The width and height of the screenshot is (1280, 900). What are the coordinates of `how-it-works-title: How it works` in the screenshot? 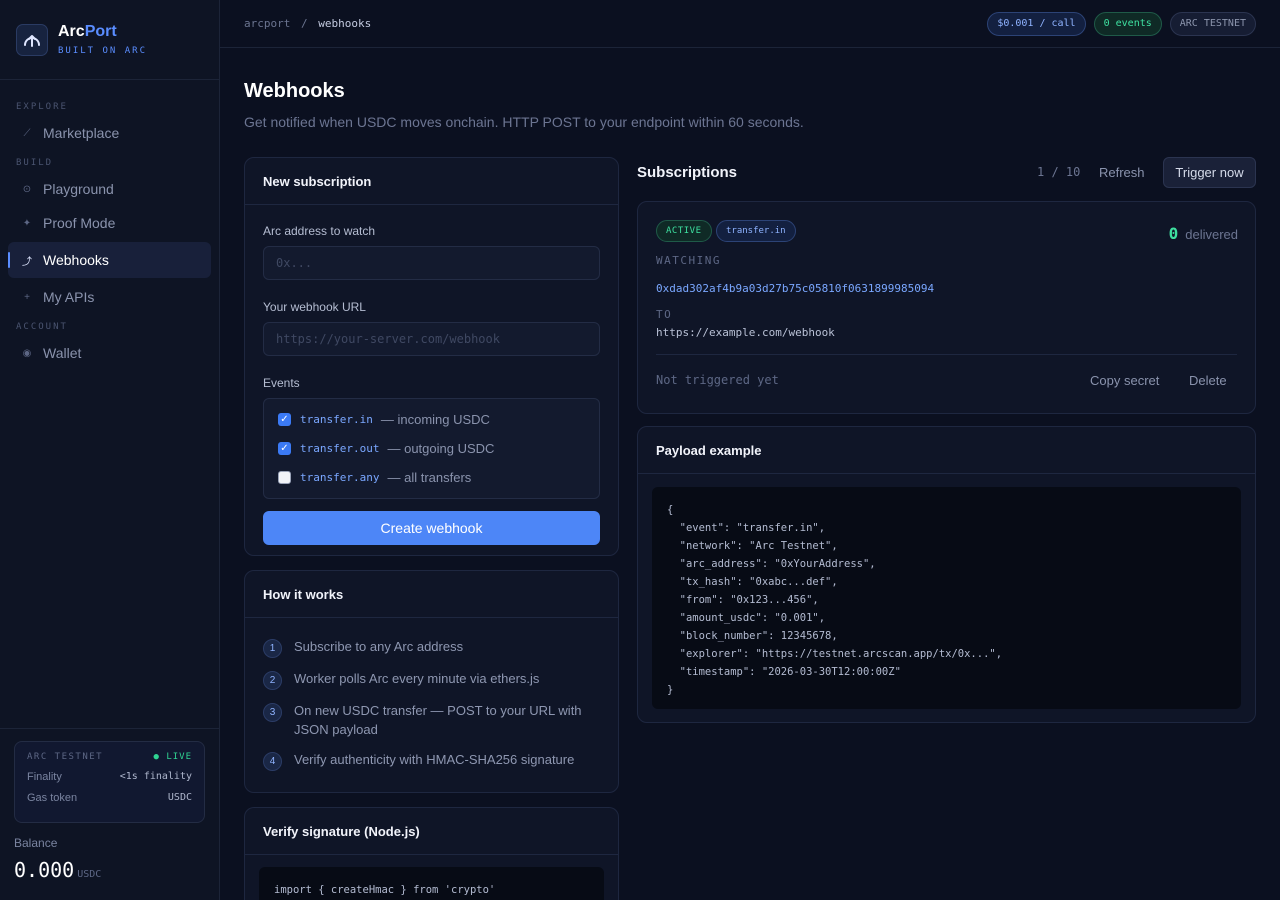 It's located at (431, 594).